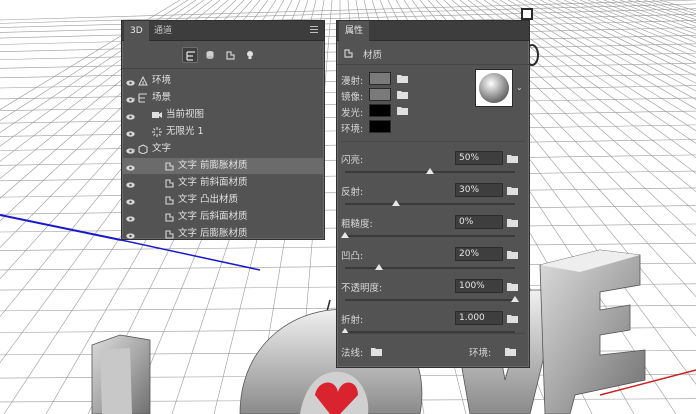 The image size is (696, 414). Describe the element at coordinates (527, 14) in the screenshot. I see `move-widget-icon` at that location.